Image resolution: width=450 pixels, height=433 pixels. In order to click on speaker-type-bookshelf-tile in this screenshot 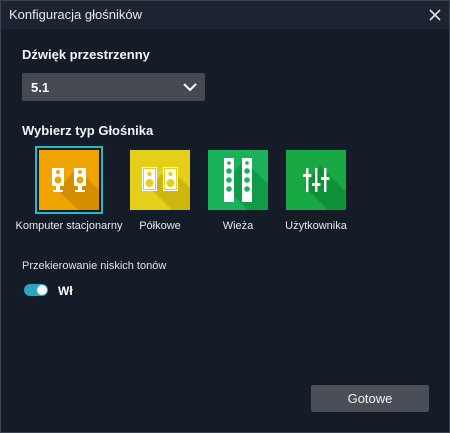, I will do `click(160, 180)`.